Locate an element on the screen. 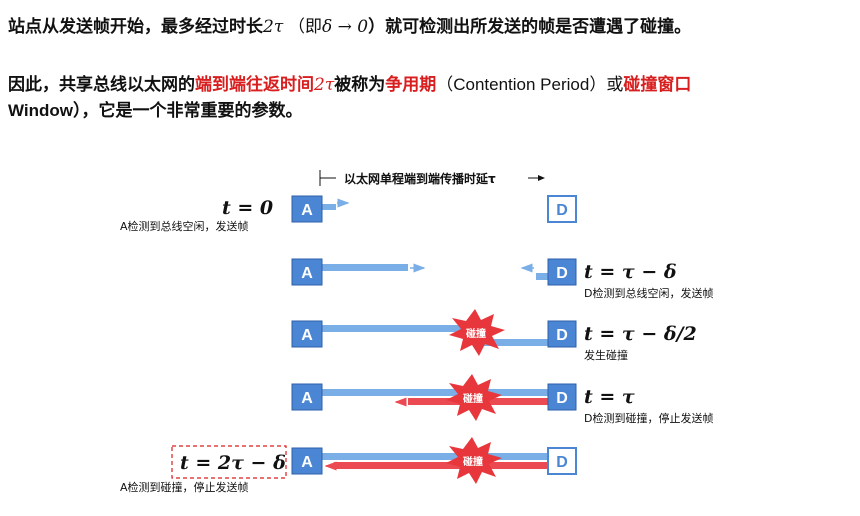 This screenshot has width=860, height=516. row-1-a-signal is located at coordinates (329, 207).